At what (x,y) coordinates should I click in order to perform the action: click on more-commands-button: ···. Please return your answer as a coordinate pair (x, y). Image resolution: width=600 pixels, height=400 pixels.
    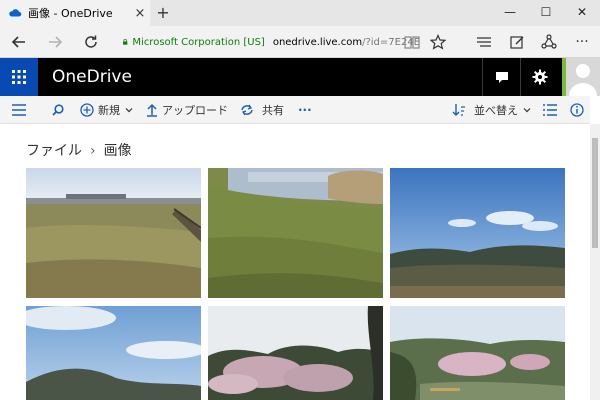
    Looking at the image, I should click on (305, 110).